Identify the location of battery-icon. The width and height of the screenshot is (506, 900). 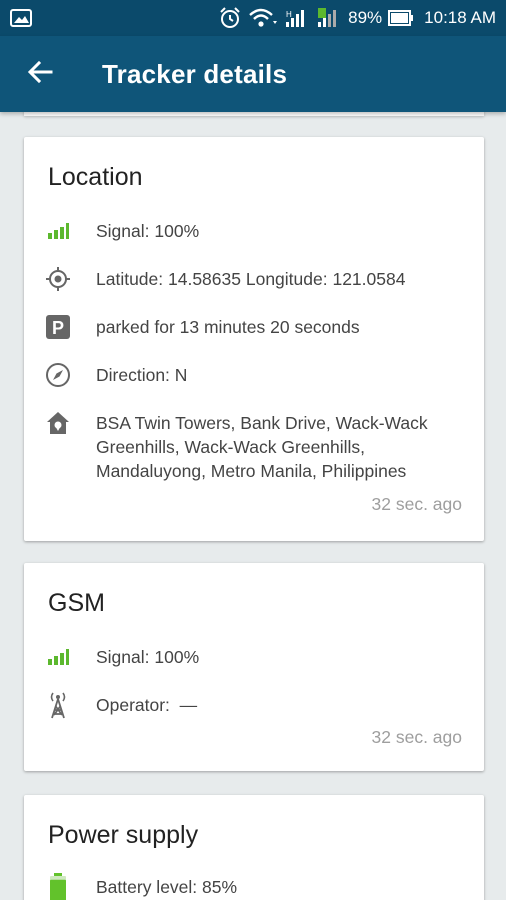
(401, 18).